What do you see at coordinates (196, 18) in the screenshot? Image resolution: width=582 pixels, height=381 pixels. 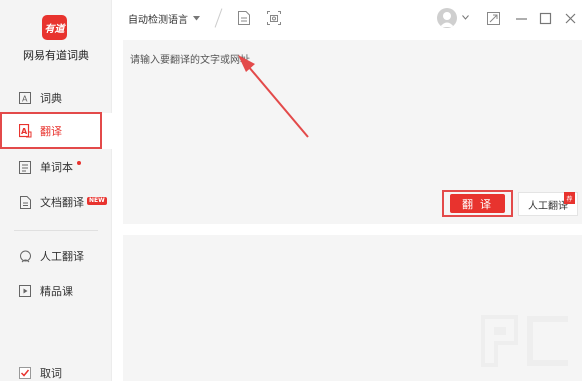 I see `chevron-down-icon` at bounding box center [196, 18].